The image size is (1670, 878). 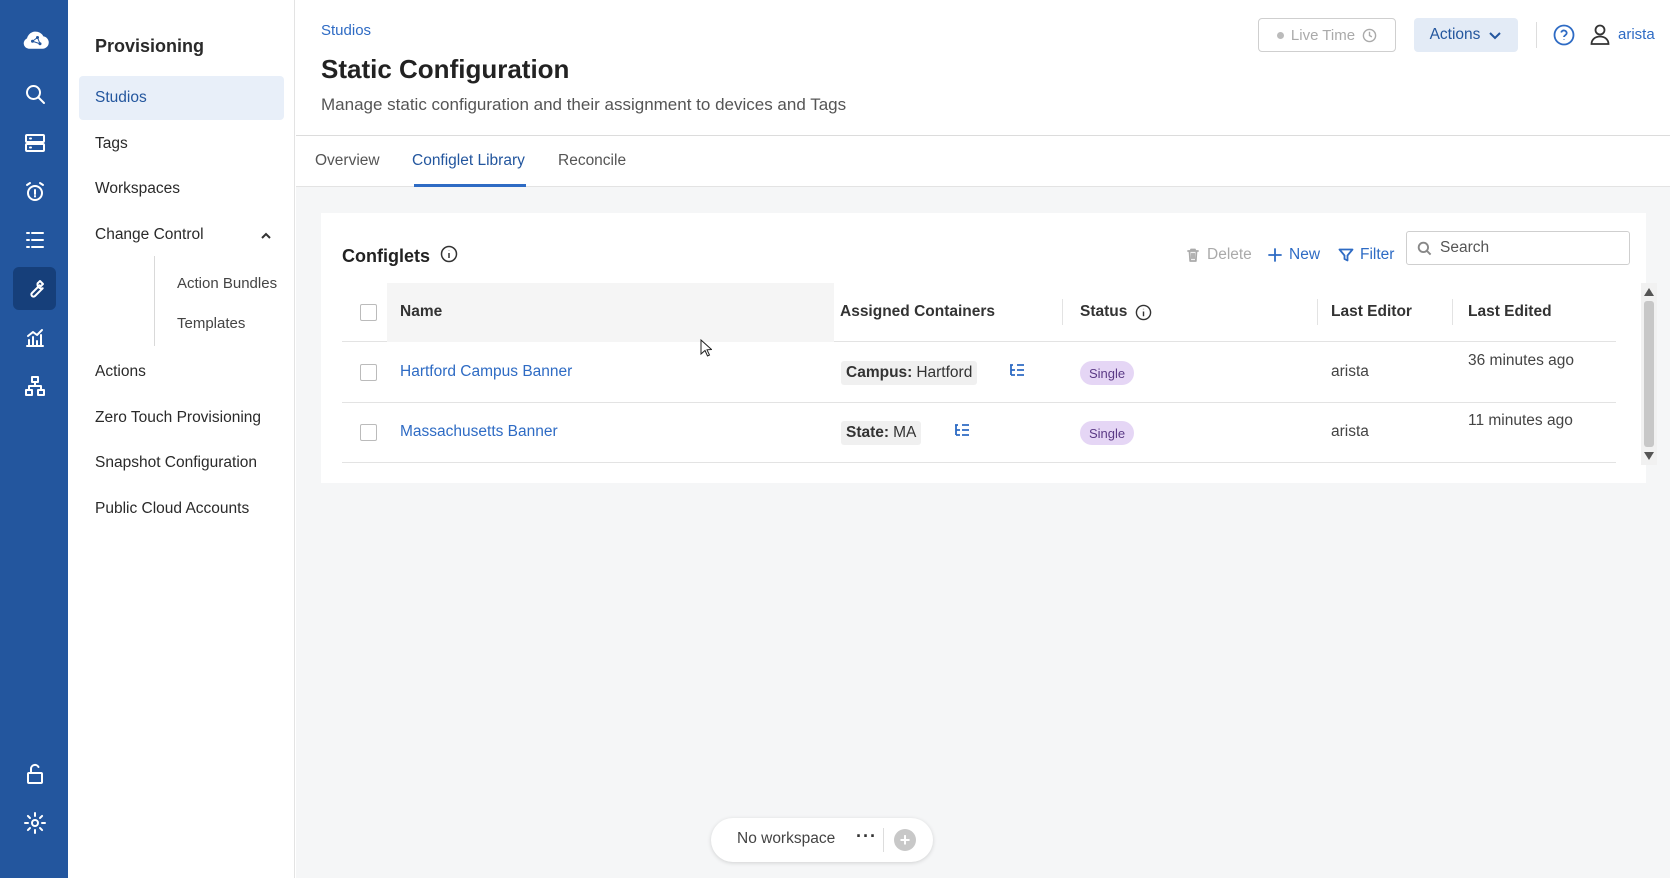 I want to click on lock-icon, so click(x=34, y=773).